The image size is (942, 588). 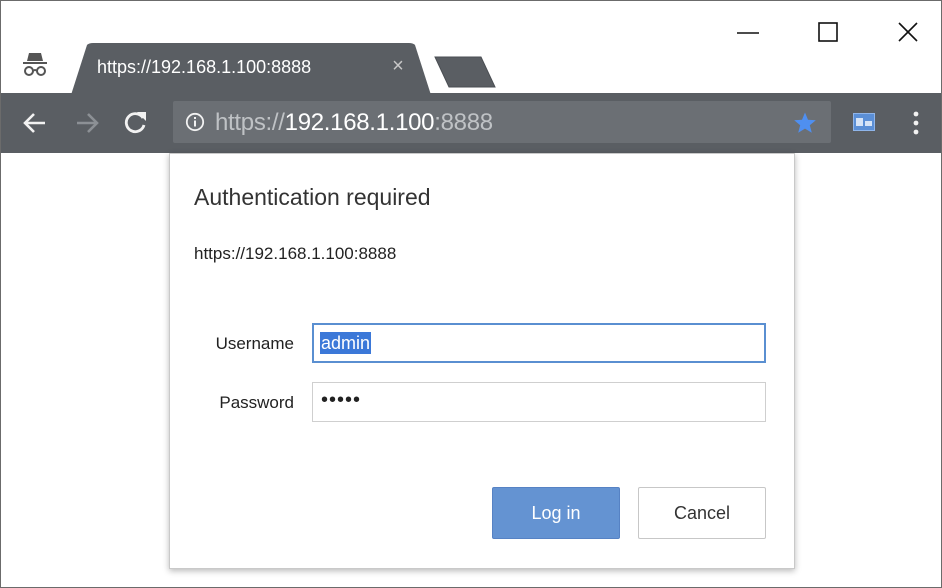 I want to click on dialog-title: Authentication required, so click(x=312, y=197).